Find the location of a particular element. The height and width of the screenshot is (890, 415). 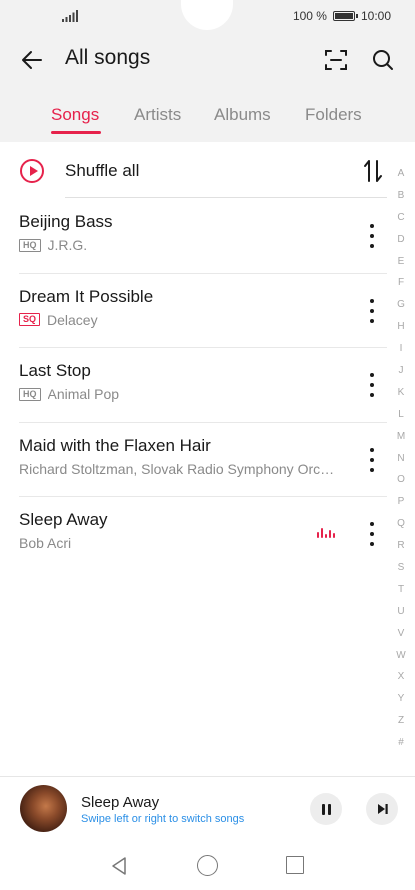

swipe-hint: Swipe left or right to switch songs is located at coordinates (163, 819).